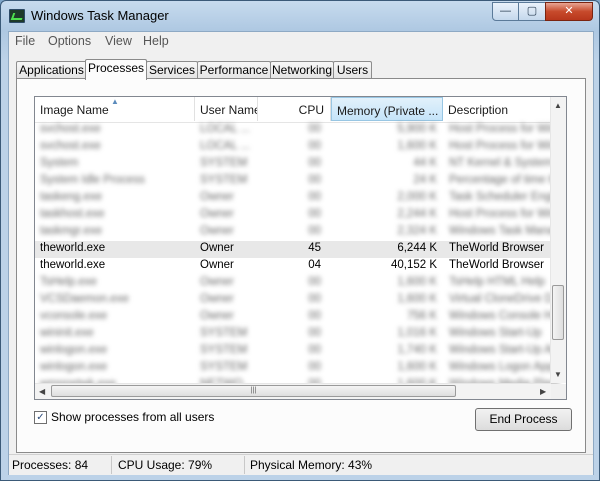  Describe the element at coordinates (133, 417) in the screenshot. I see `show-all-users-label: Show processes from all users` at that location.